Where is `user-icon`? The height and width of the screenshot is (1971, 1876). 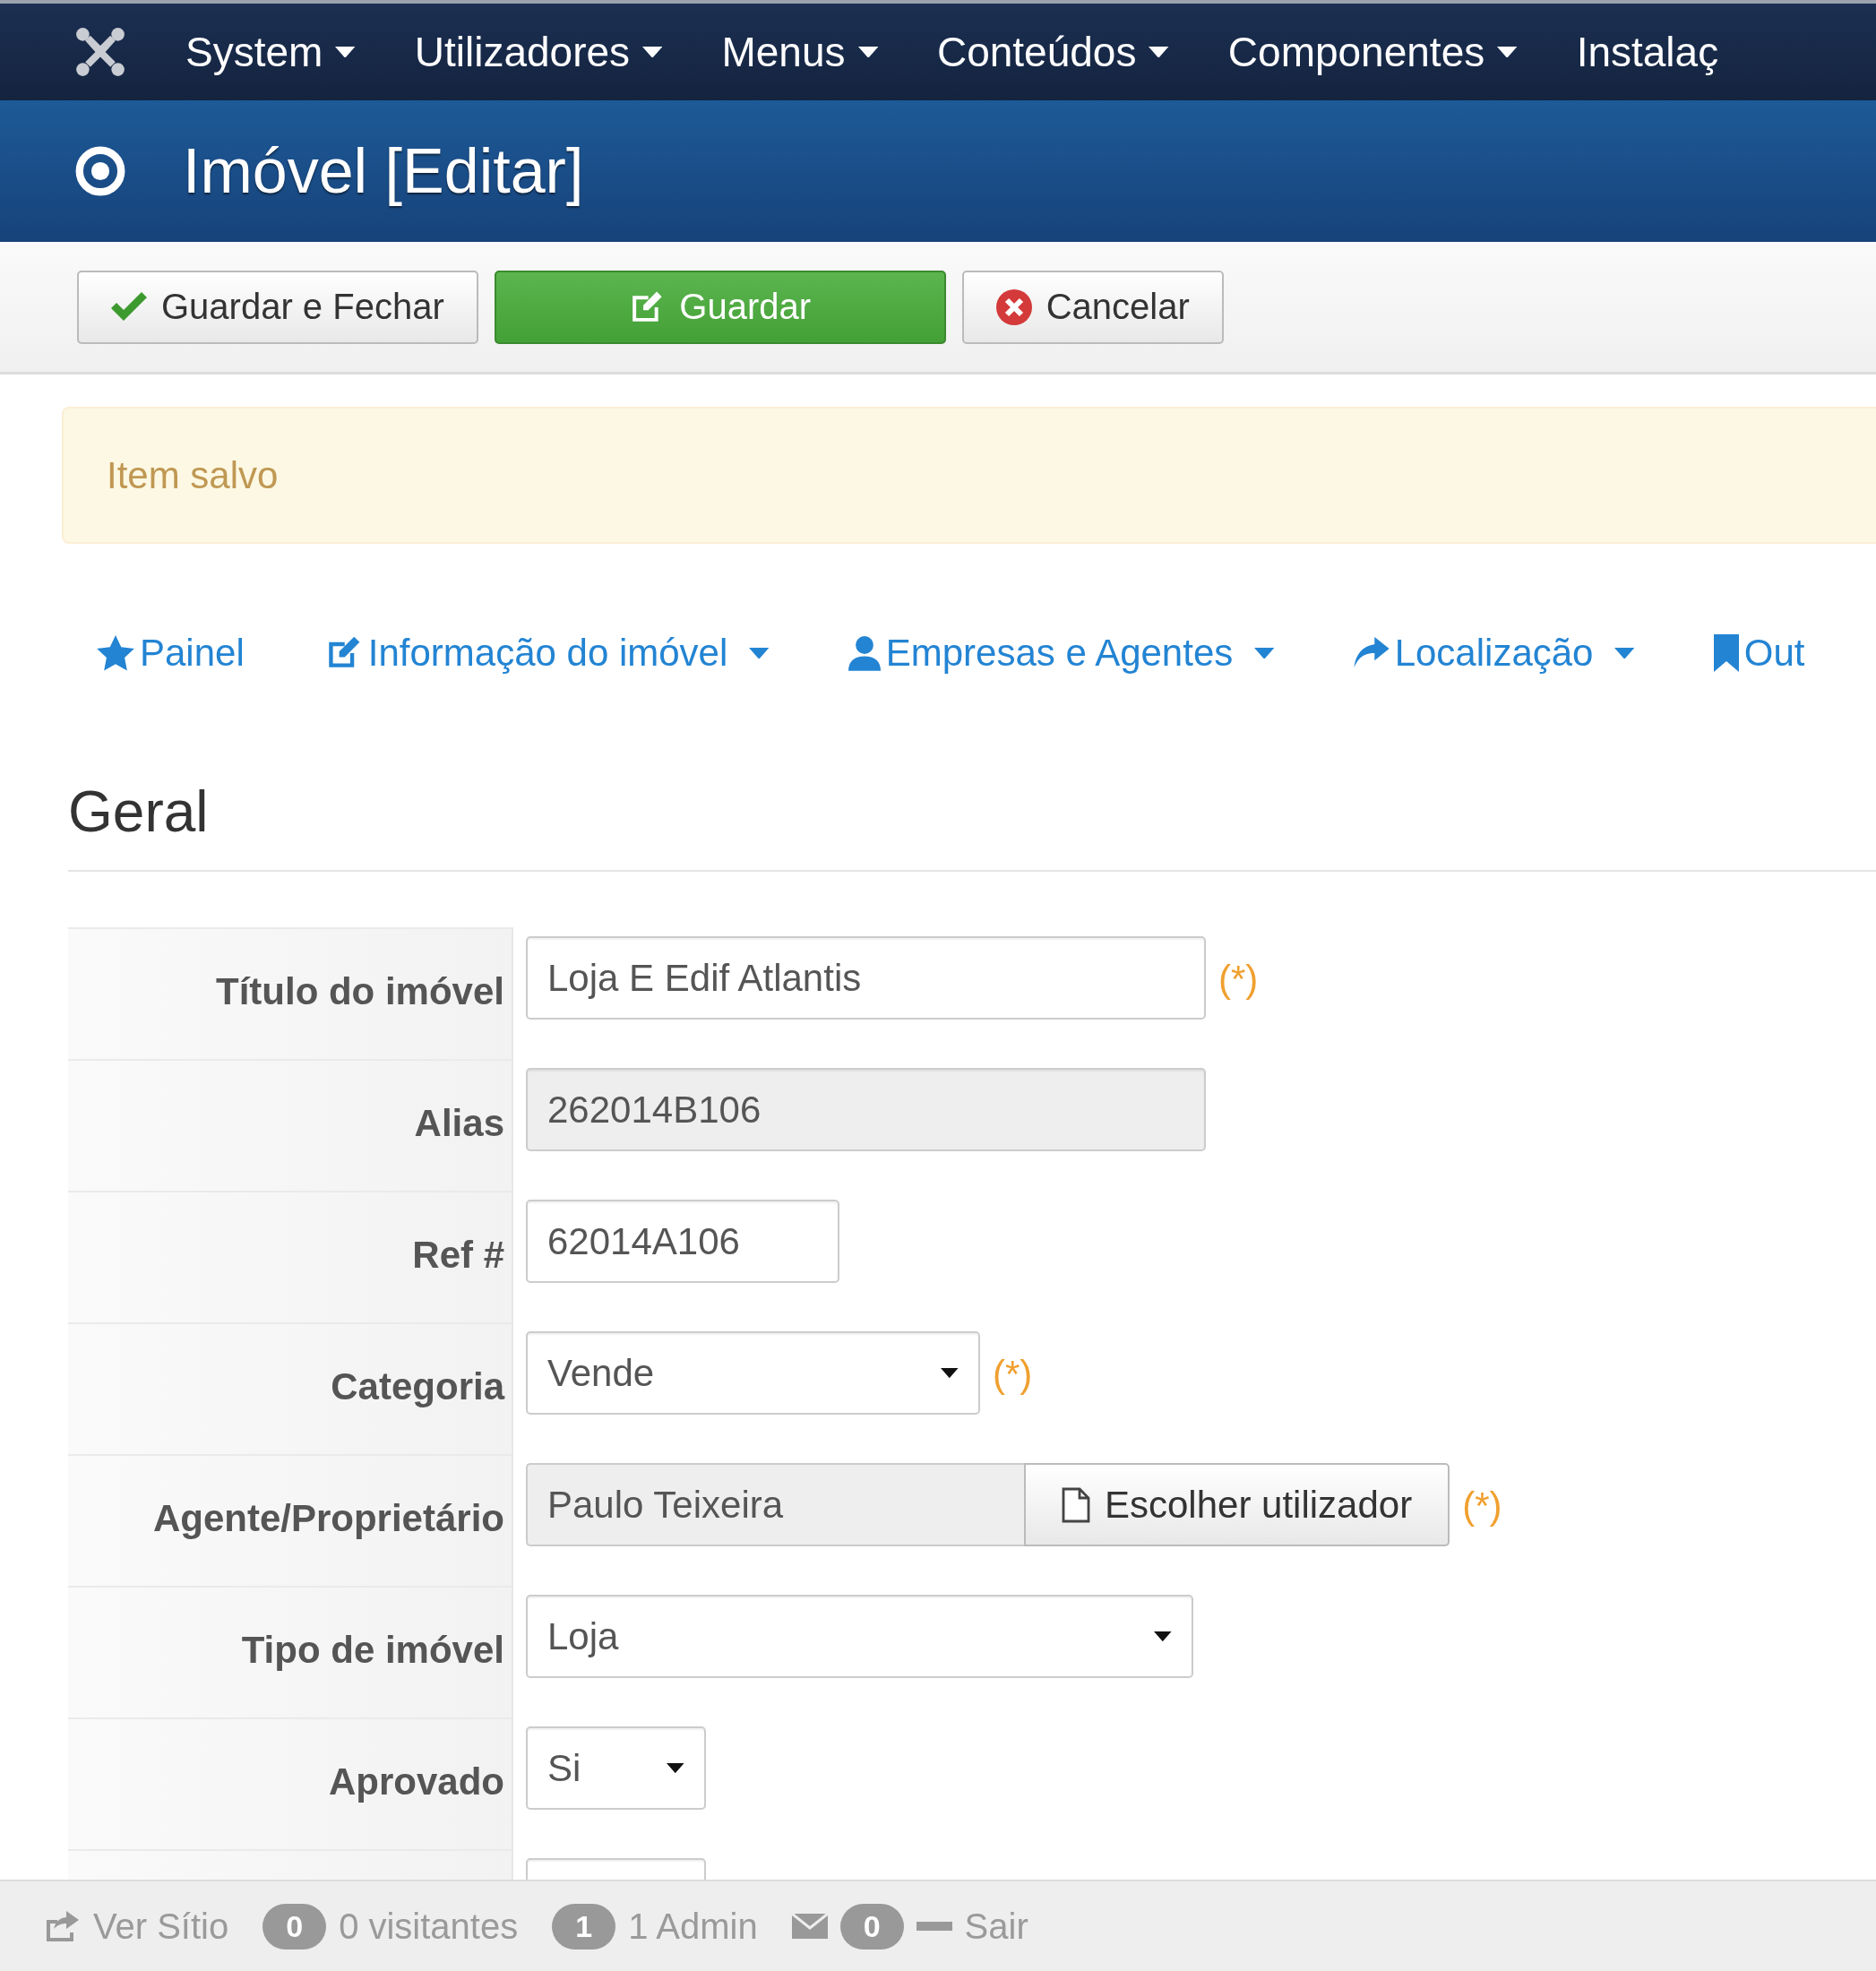
user-icon is located at coordinates (864, 653).